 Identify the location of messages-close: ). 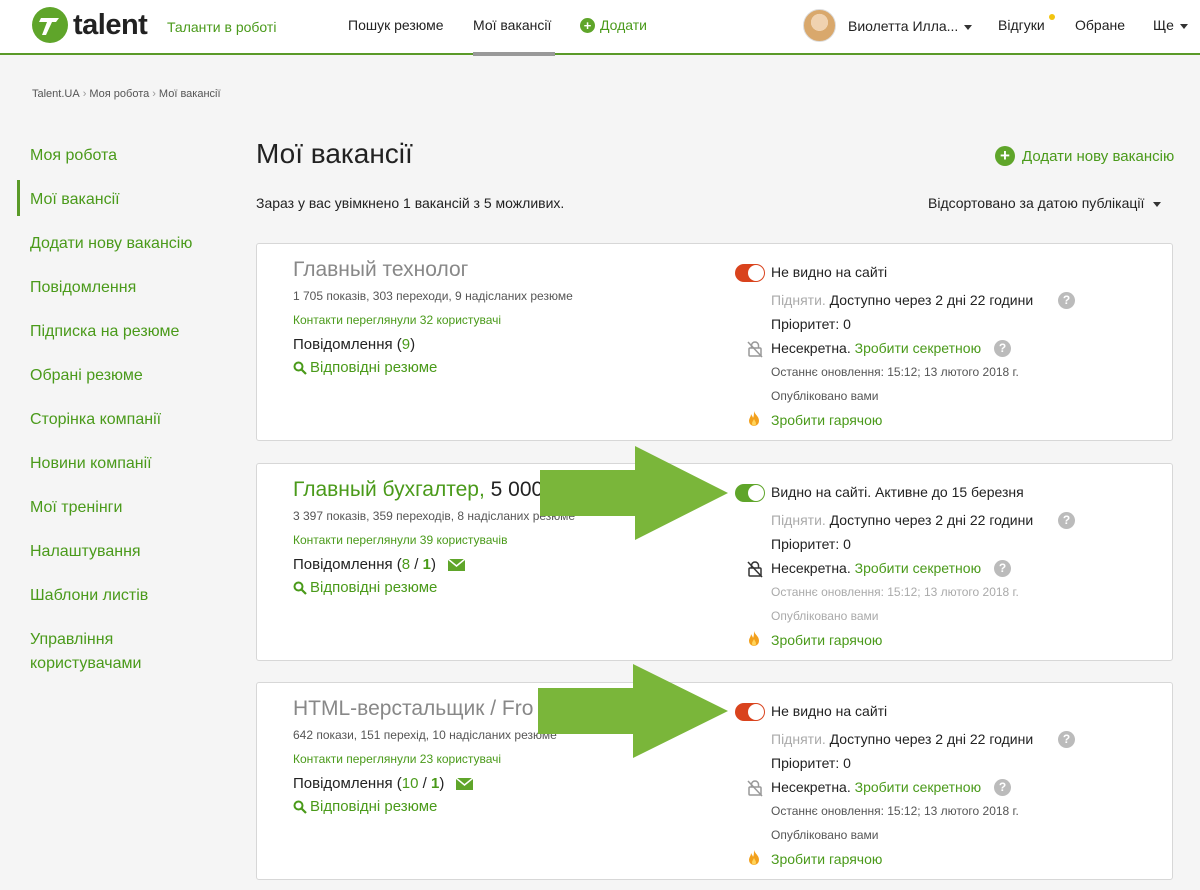
(413, 344).